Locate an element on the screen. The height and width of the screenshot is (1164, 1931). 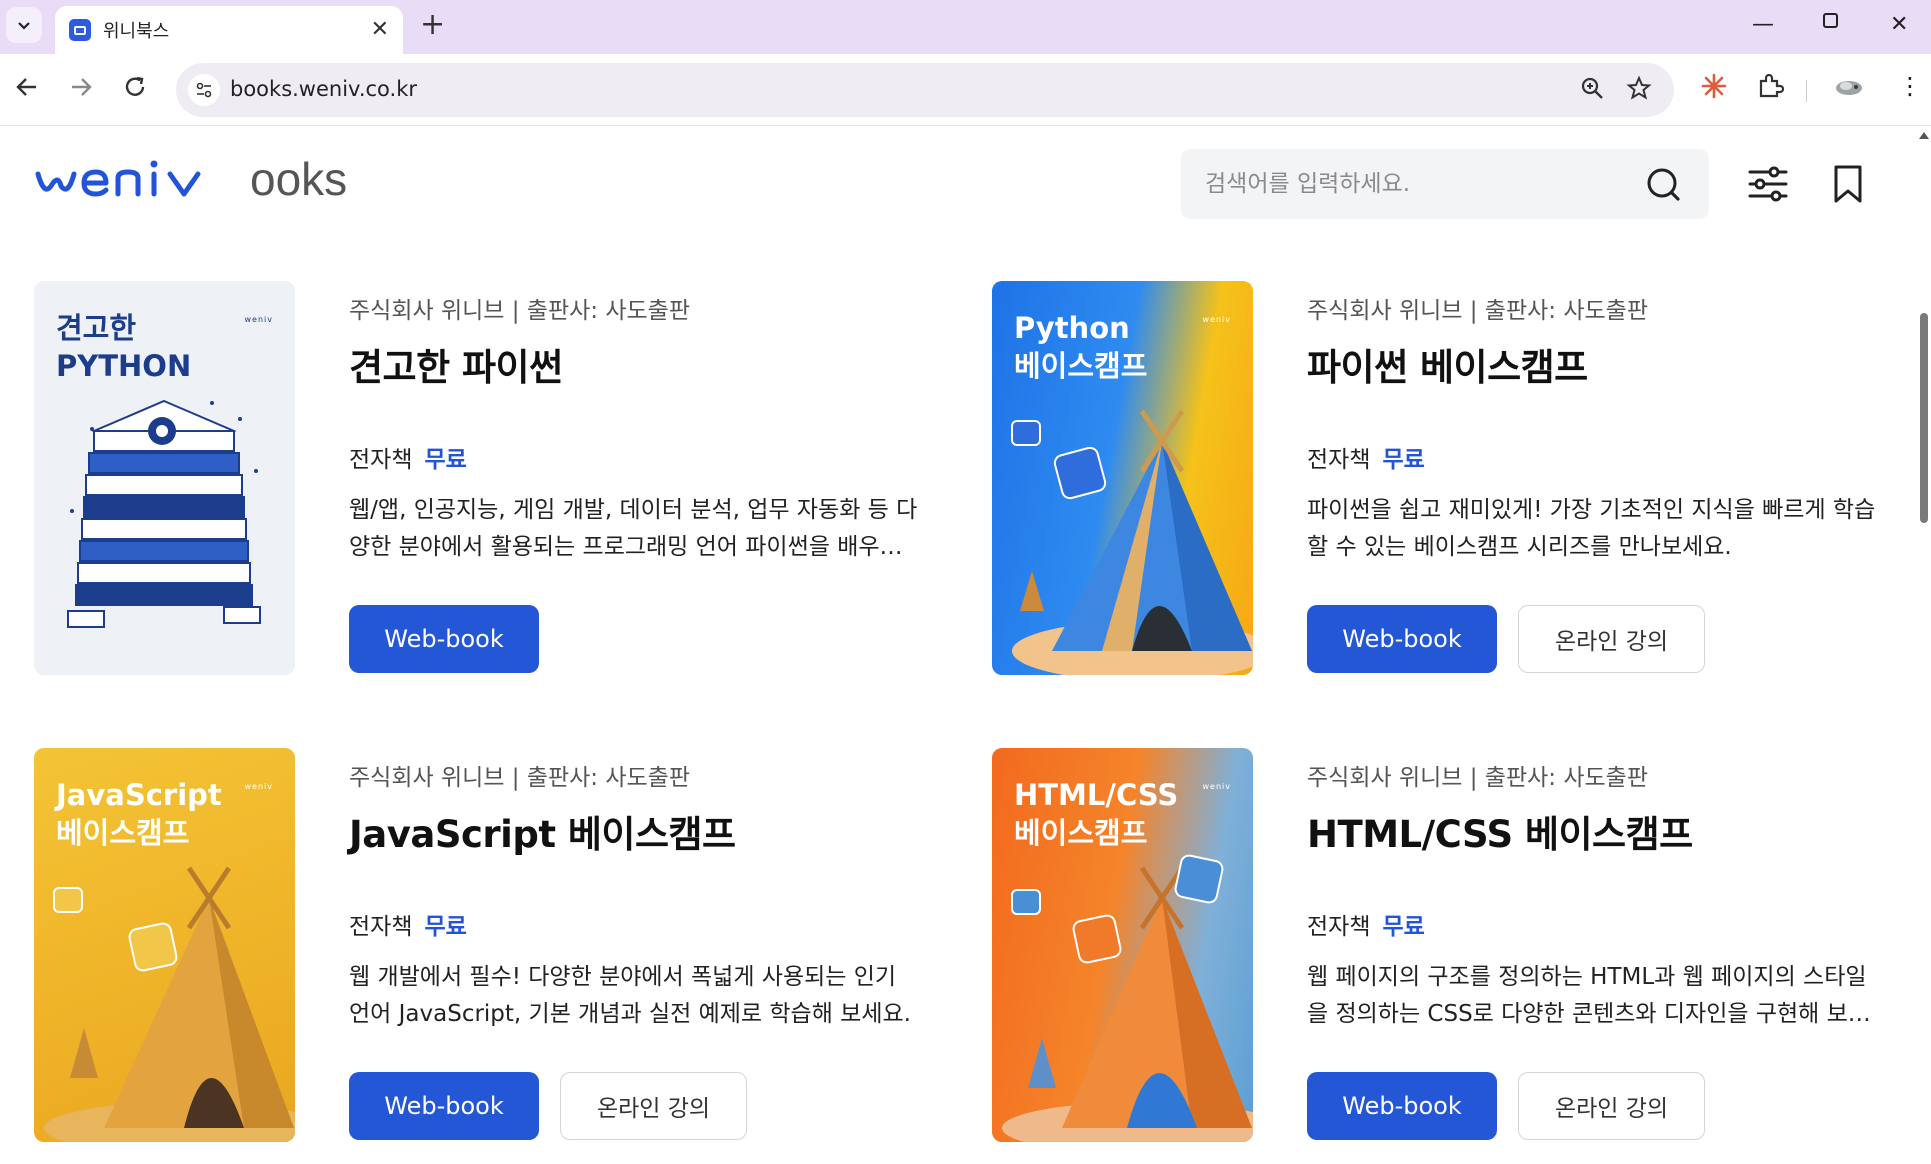
reload-icon is located at coordinates (135, 90).